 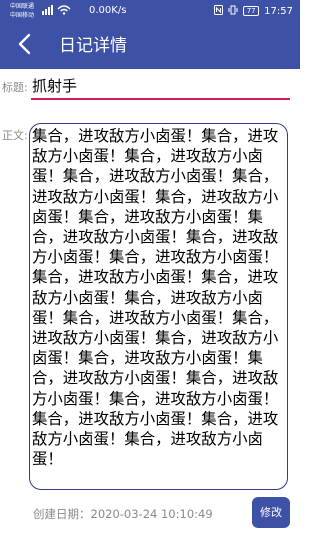 I want to click on hd-signal-icon, so click(x=48, y=11).